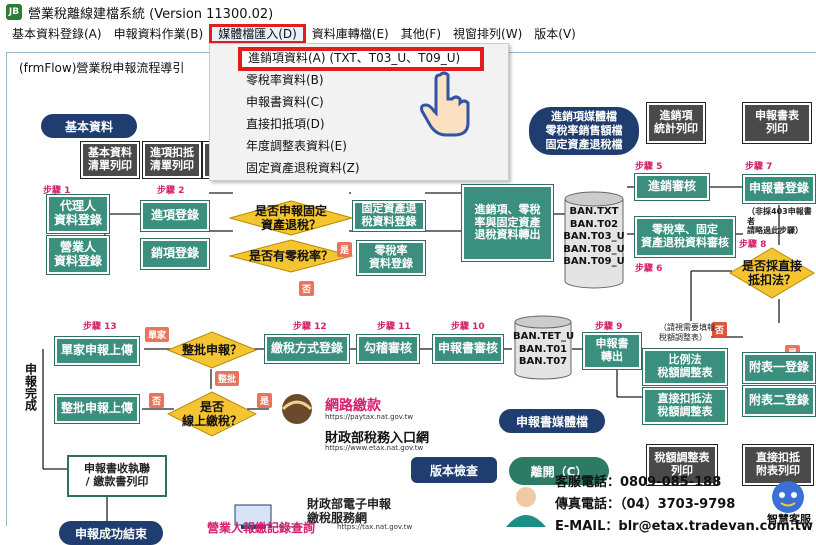 Image resolution: width=816 pixels, height=545 pixels. I want to click on service-phone: 客服電話：0809-085-188, so click(638, 482).